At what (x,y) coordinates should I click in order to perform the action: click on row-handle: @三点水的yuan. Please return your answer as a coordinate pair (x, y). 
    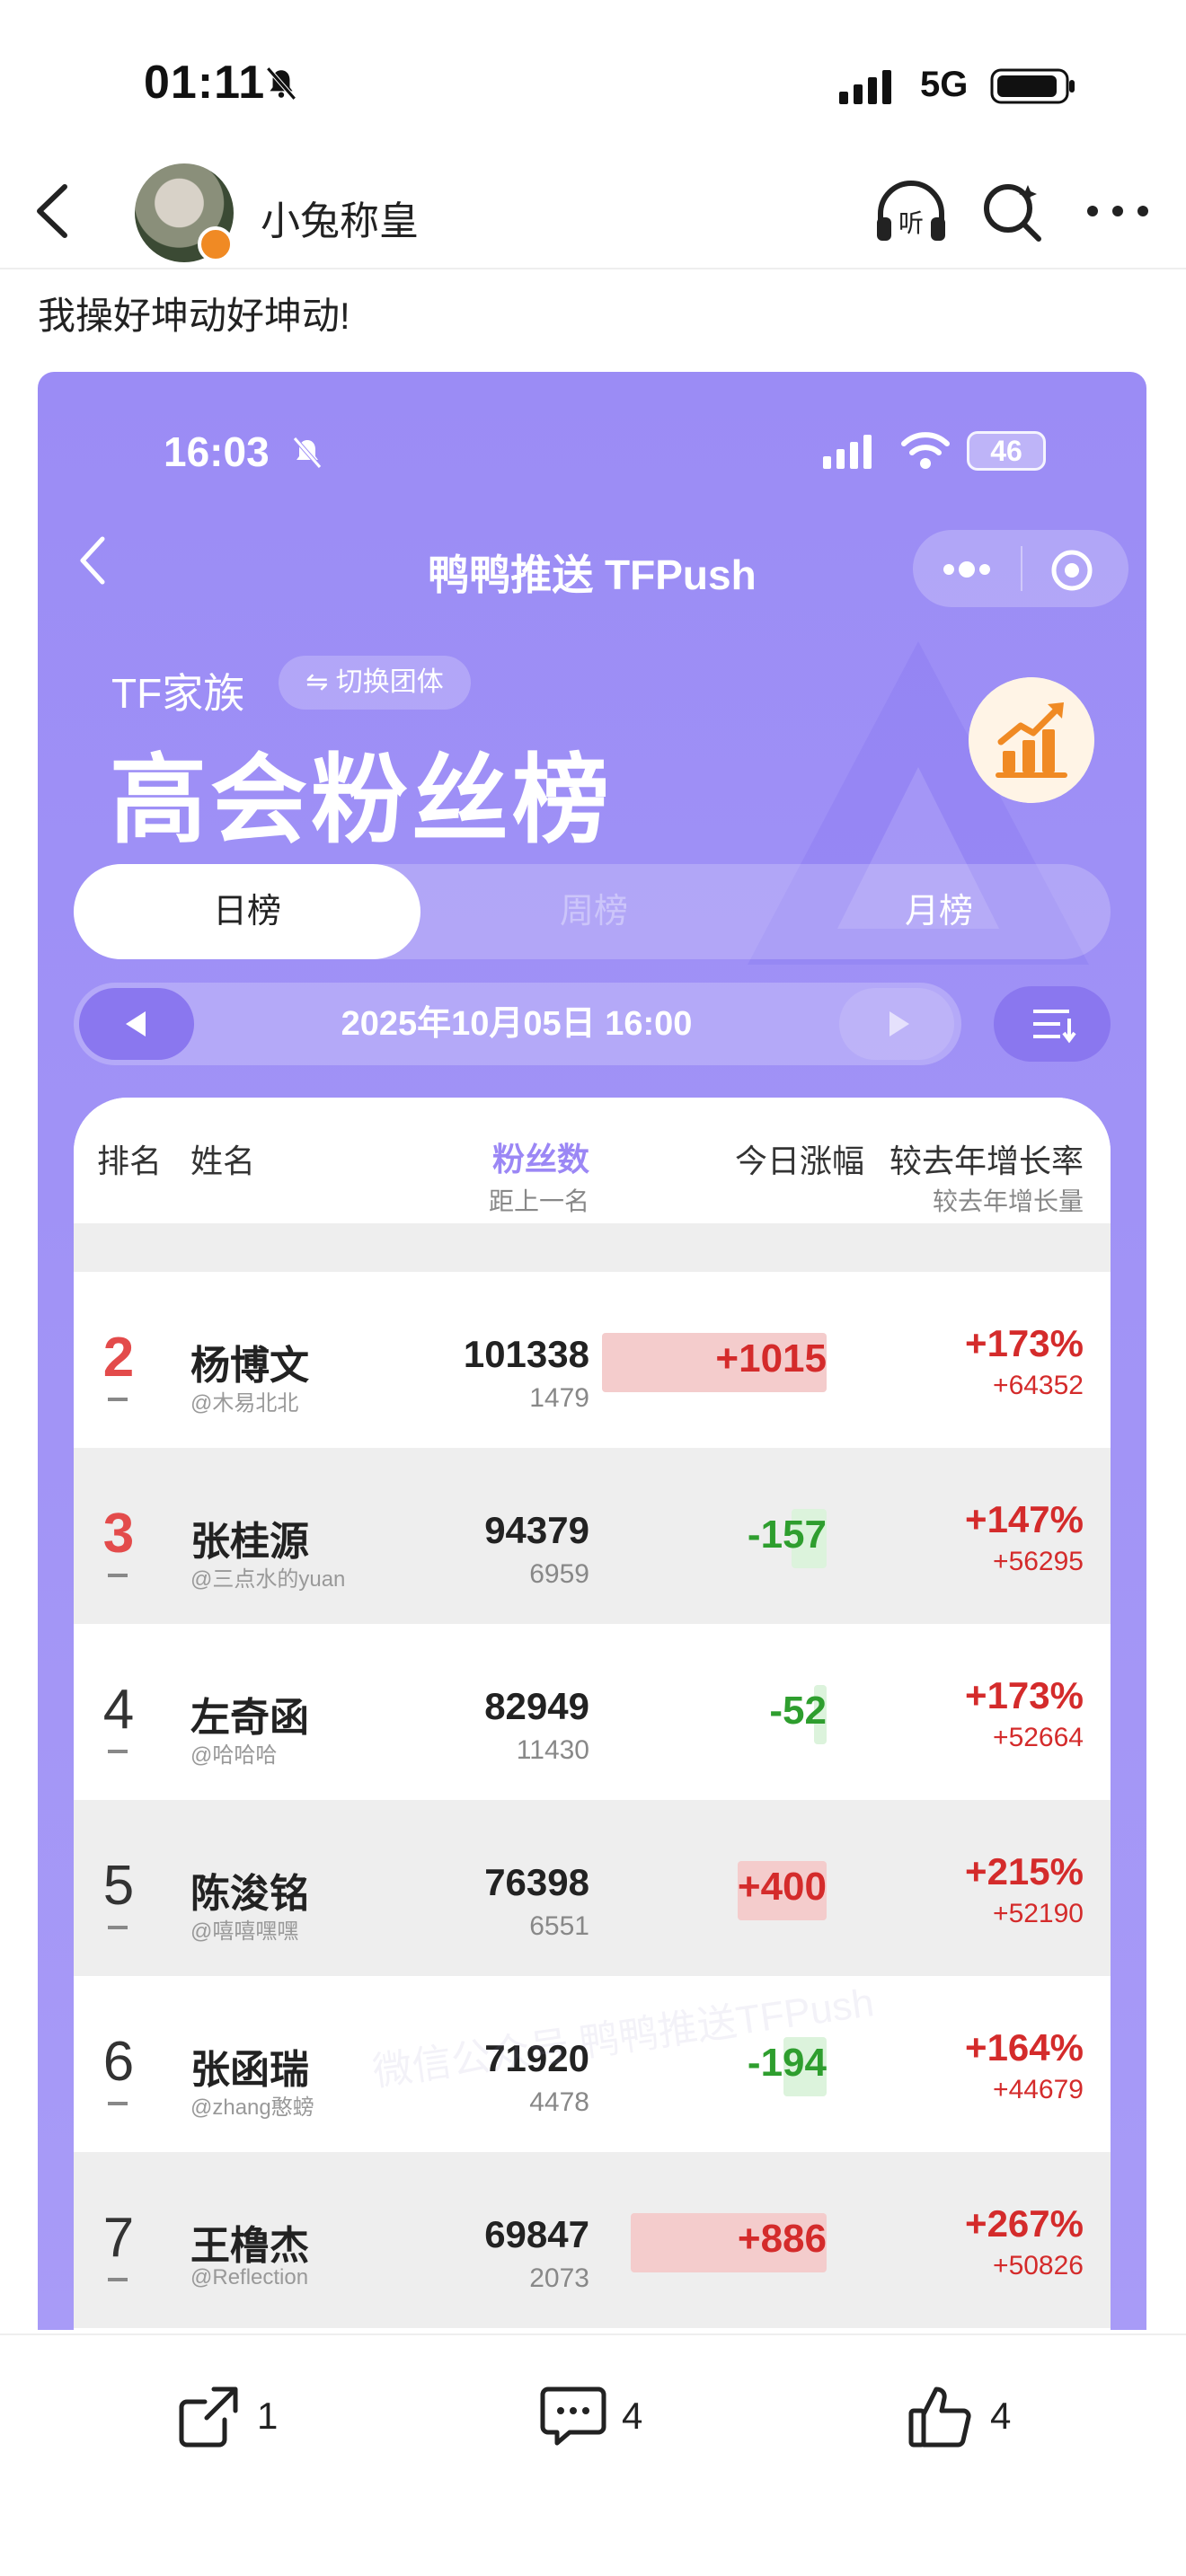
    Looking at the image, I should click on (268, 1579).